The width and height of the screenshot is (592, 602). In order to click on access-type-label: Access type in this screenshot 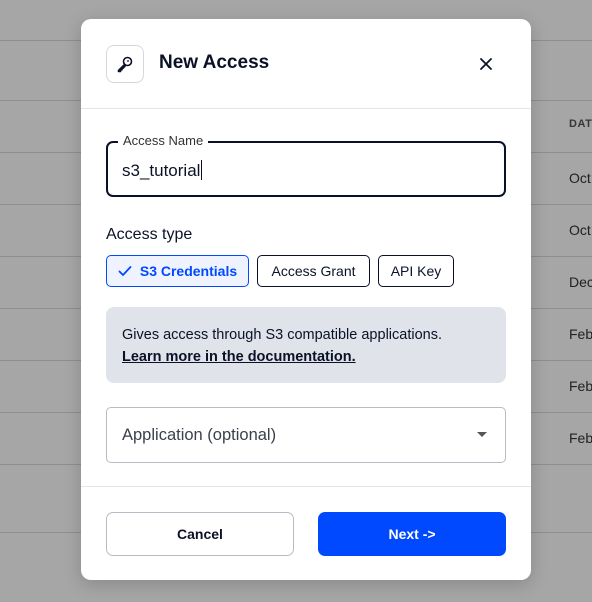, I will do `click(149, 234)`.